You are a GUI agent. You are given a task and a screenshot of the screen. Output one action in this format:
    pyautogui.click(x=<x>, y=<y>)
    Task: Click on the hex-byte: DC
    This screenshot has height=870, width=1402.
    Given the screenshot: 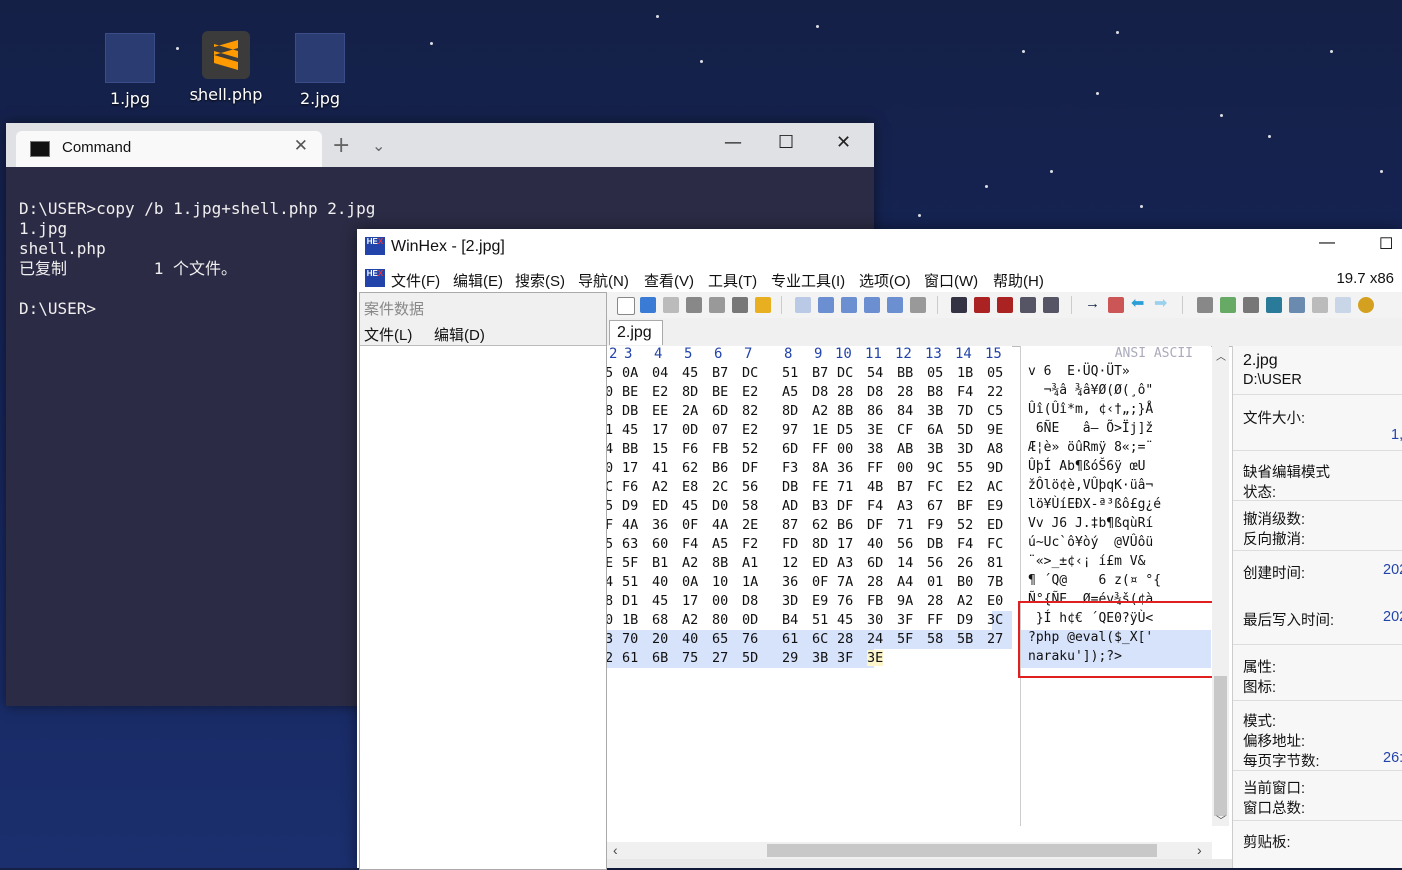 What is the action you would take?
    pyautogui.click(x=750, y=373)
    